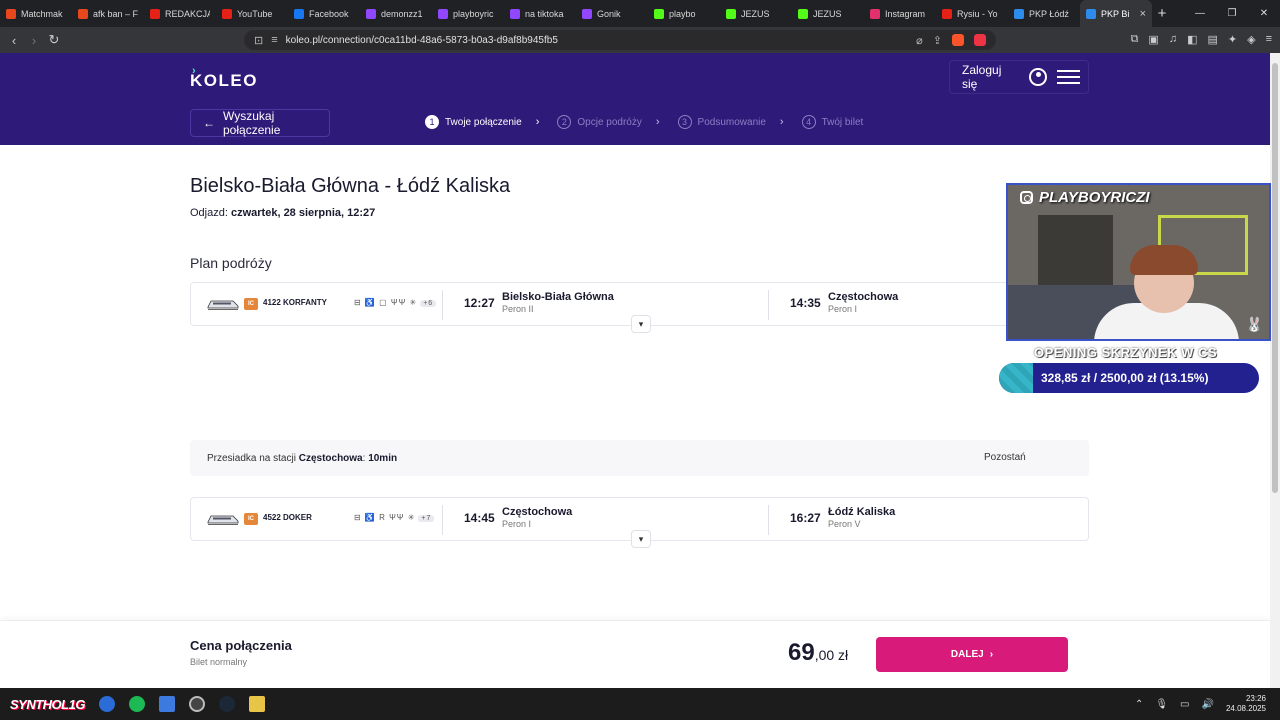 Image resolution: width=1280 pixels, height=720 pixels. What do you see at coordinates (468, 13) in the screenshot?
I see `browser-tab: playboyric` at bounding box center [468, 13].